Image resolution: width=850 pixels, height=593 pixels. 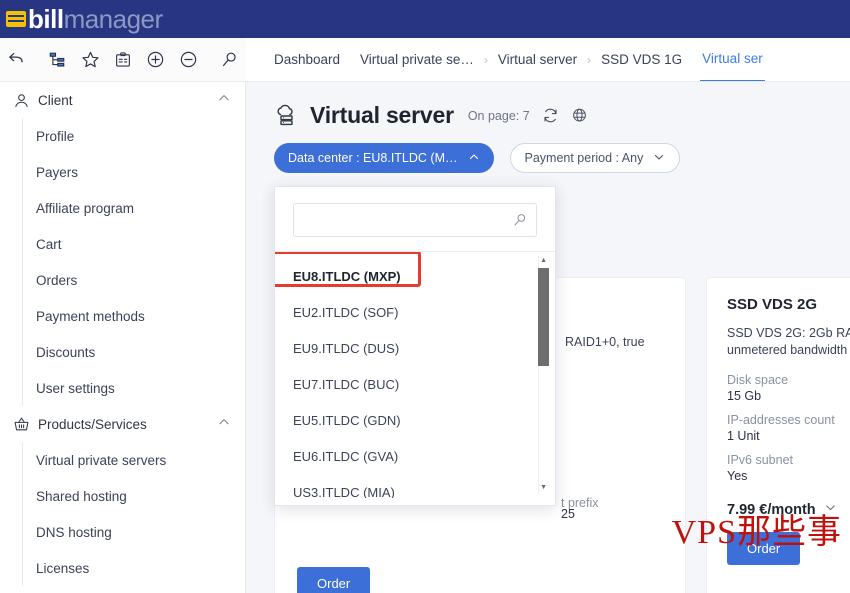 I want to click on sidebar-item-shared-hosting: Shared hosting, so click(x=122, y=496).